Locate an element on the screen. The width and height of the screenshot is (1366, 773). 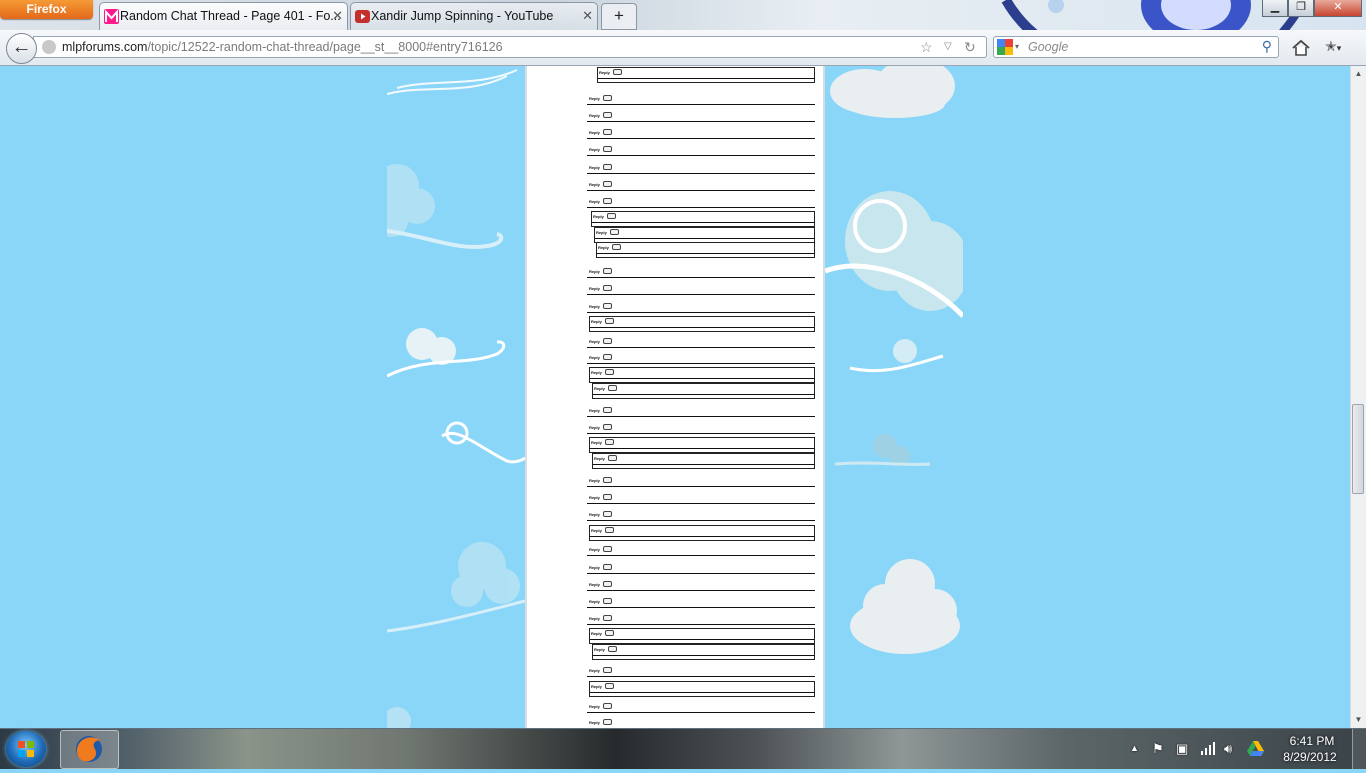
scrollbar-thumb is located at coordinates (1358, 449).